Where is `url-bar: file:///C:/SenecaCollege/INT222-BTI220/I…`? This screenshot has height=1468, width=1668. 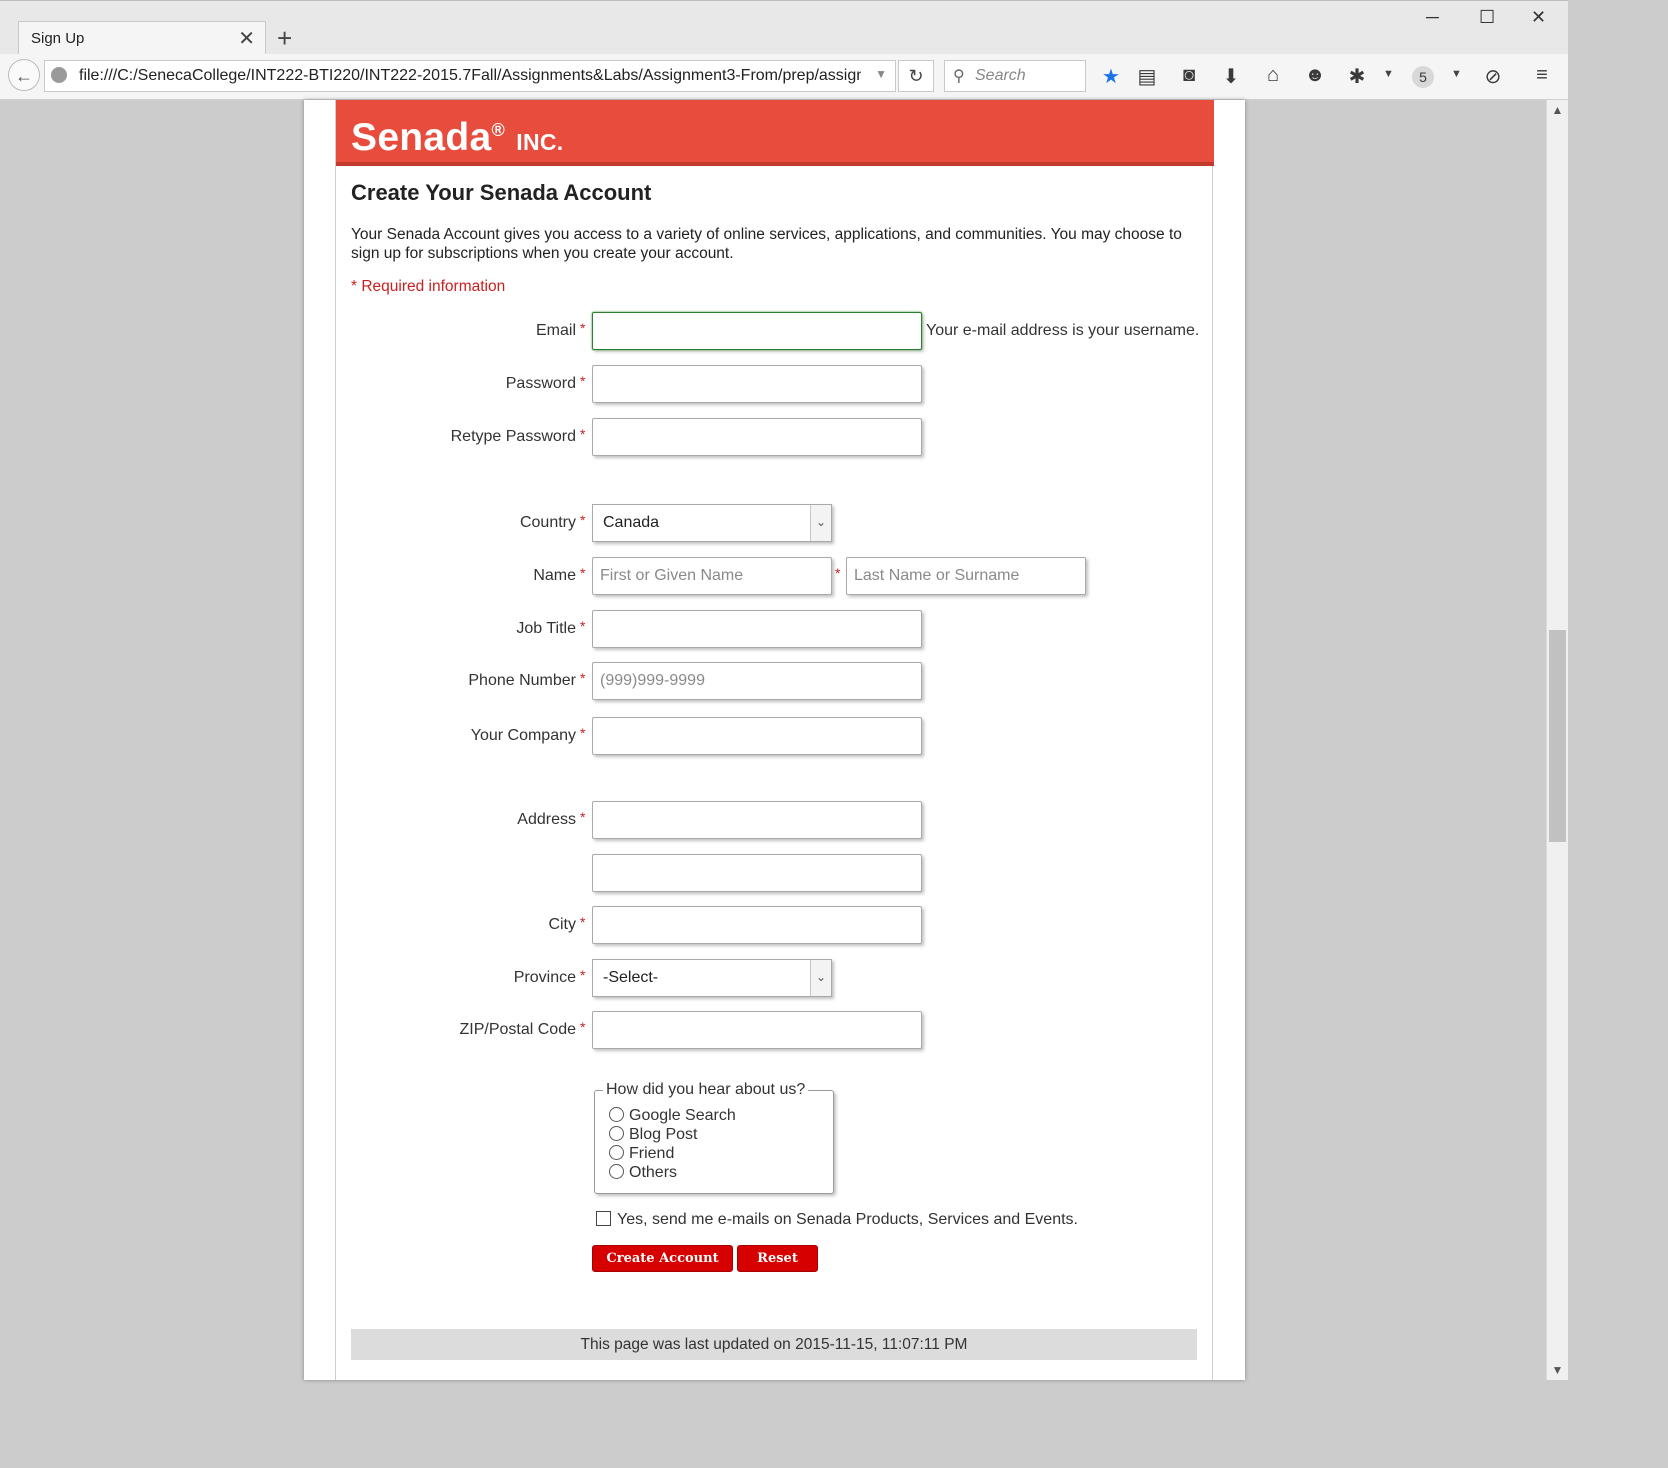 url-bar: file:///C:/SenecaCollege/INT222-BTI220/I… is located at coordinates (470, 76).